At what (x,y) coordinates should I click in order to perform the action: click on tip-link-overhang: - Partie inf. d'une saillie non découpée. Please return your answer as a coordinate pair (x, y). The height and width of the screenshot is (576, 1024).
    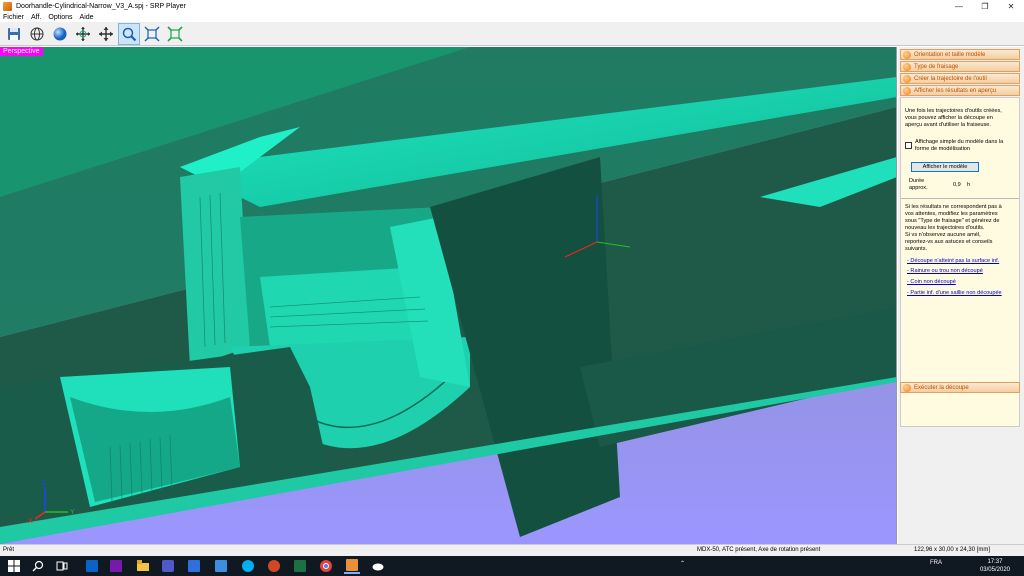
    Looking at the image, I should click on (963, 293).